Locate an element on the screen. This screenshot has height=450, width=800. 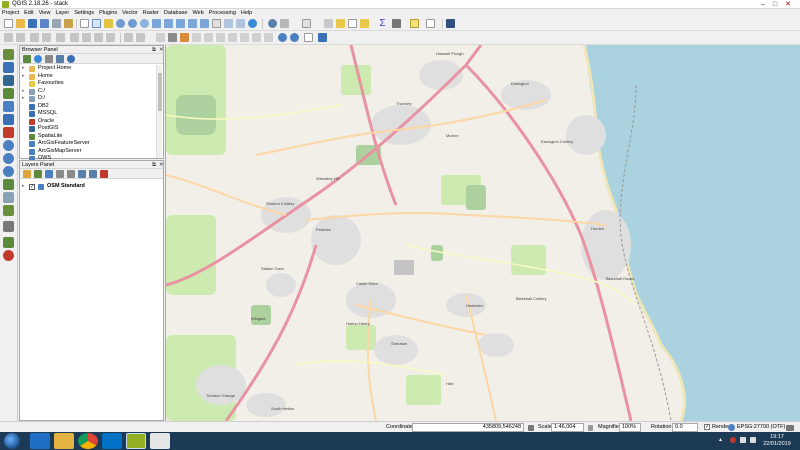
add-wms-layer-icon is located at coordinates (8, 145).